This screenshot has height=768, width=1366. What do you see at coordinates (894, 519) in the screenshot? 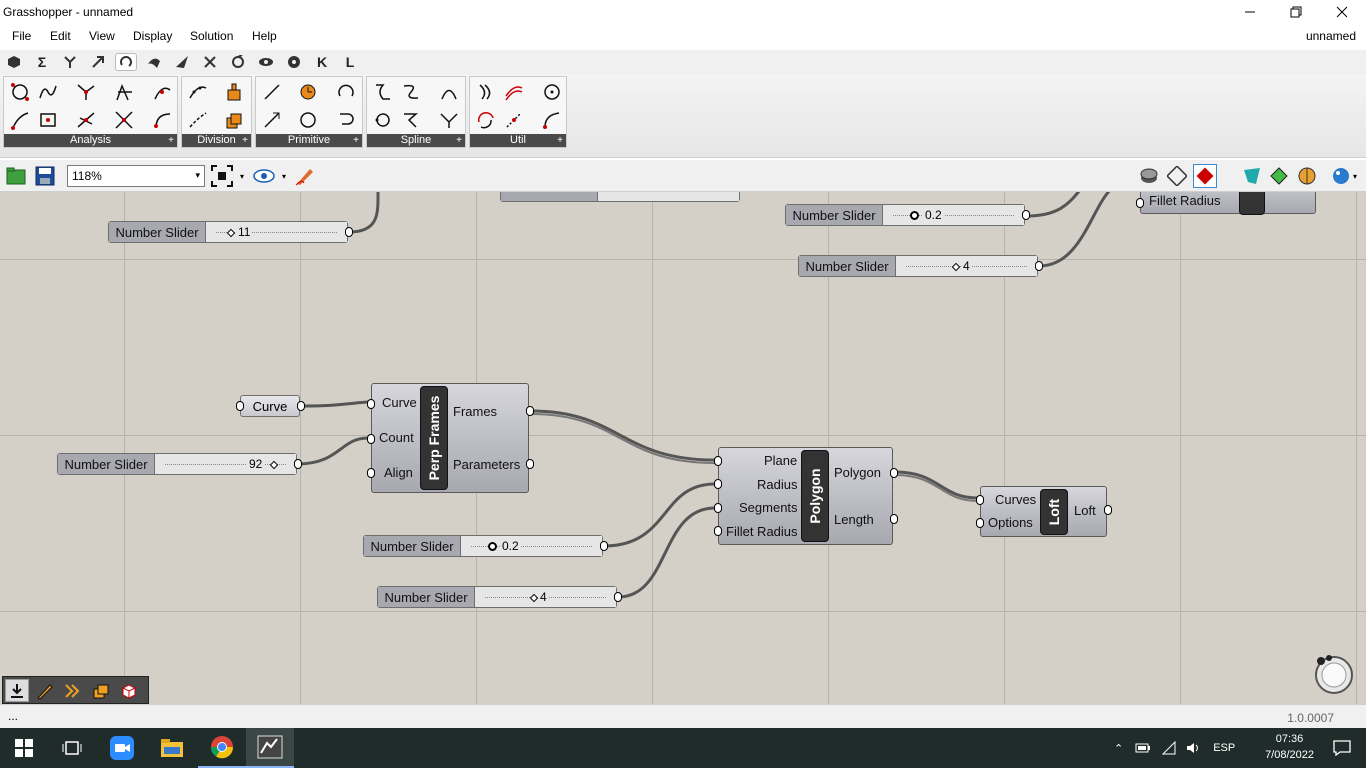
I see `output-port-length` at bounding box center [894, 519].